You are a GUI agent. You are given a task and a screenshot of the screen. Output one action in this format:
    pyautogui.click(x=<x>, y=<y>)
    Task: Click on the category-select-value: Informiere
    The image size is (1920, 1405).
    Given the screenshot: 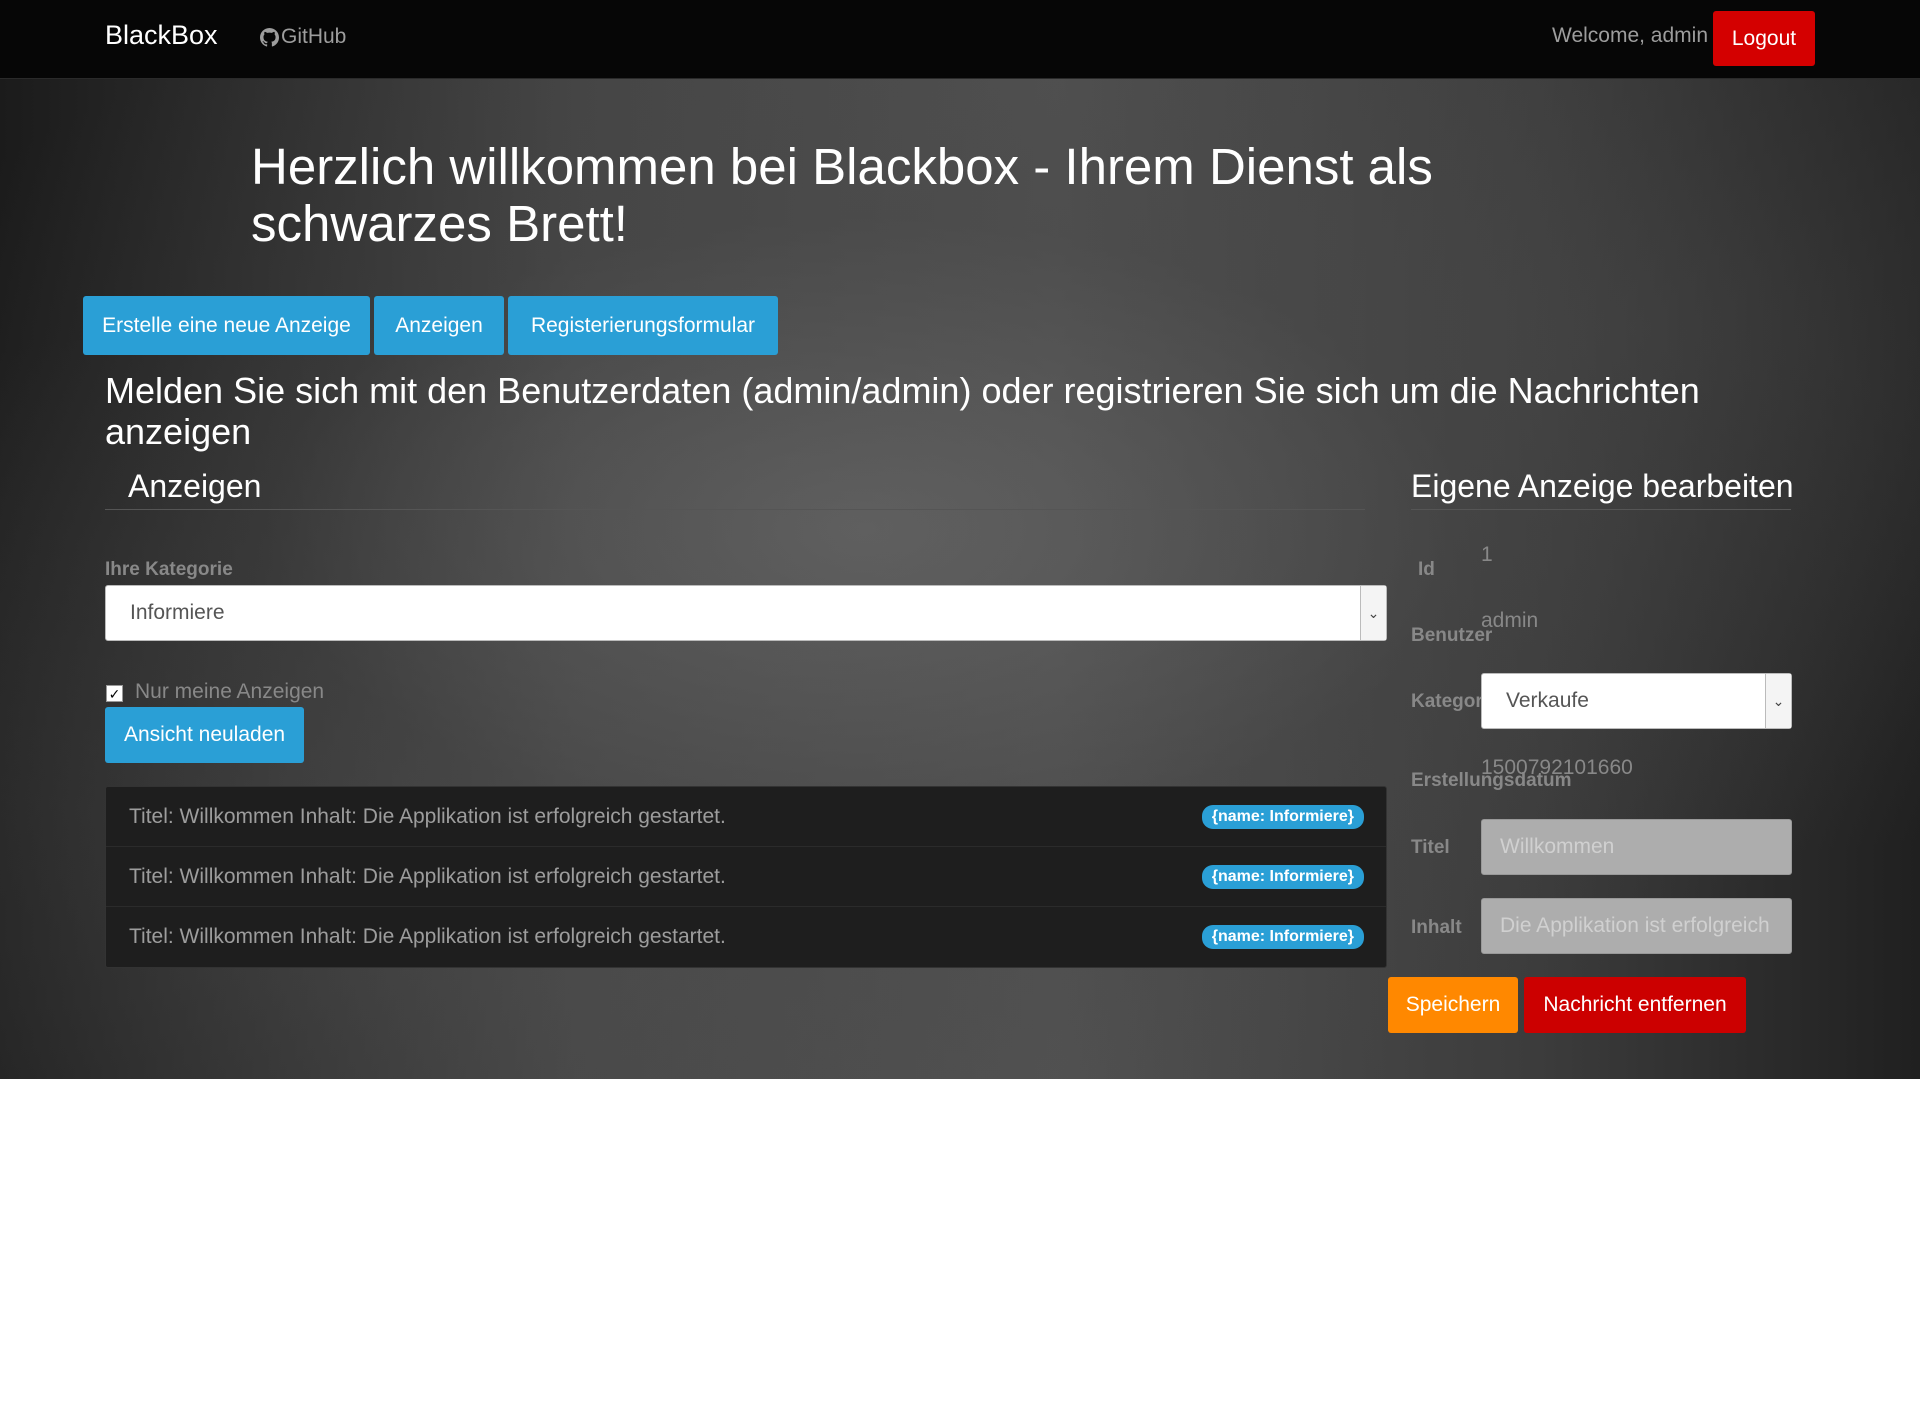 What is the action you would take?
    pyautogui.click(x=177, y=612)
    